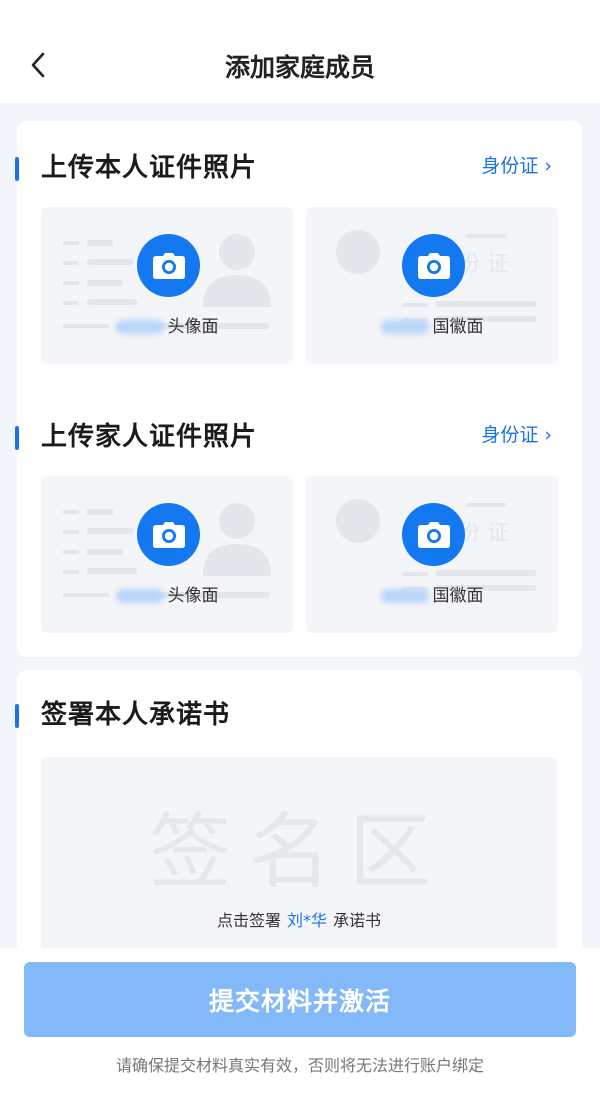 The image size is (600, 1102). What do you see at coordinates (136, 715) in the screenshot?
I see `section-title-sign: 签署本人承诺书` at bounding box center [136, 715].